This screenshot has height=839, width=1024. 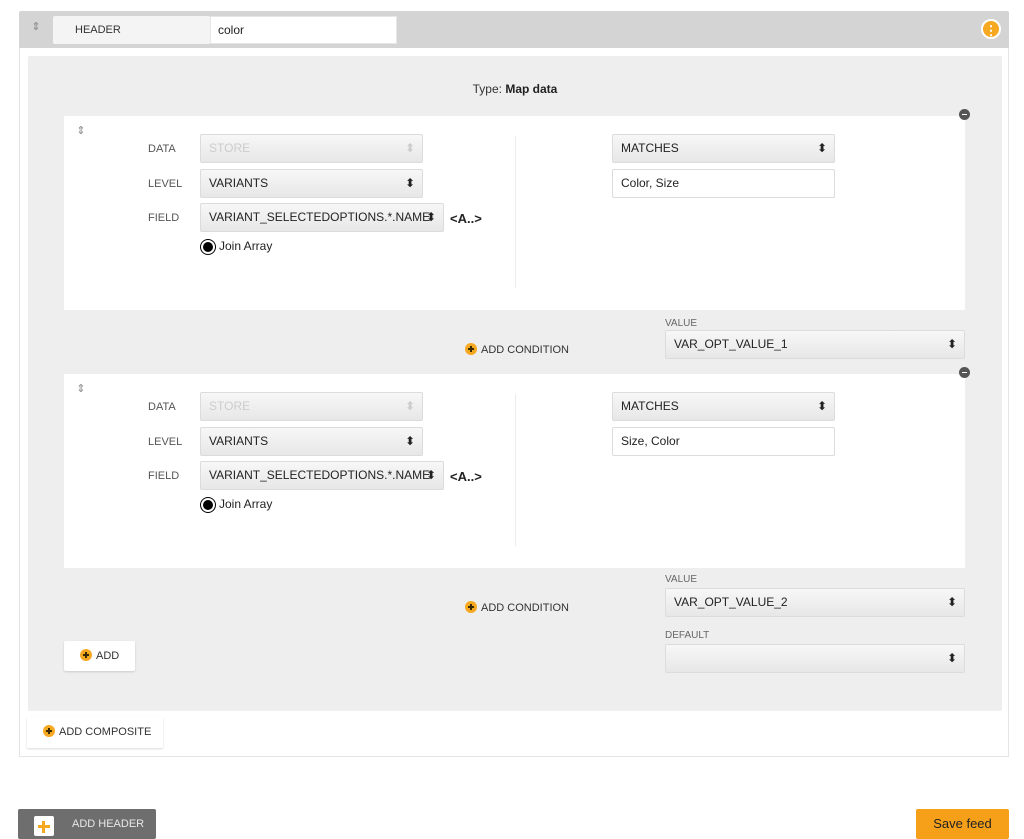 What do you see at coordinates (815, 602) in the screenshot?
I see `value-select: VAR_OPT_VALUE_2 ⬍` at bounding box center [815, 602].